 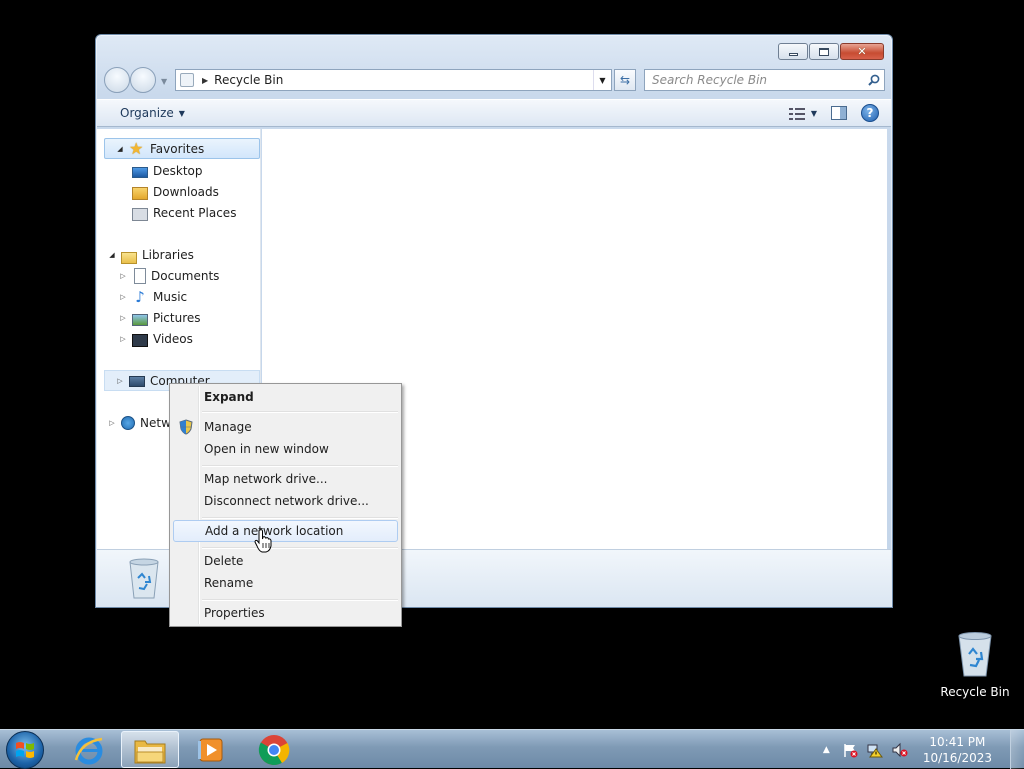 I want to click on downloads-folder-icon, so click(x=140, y=193).